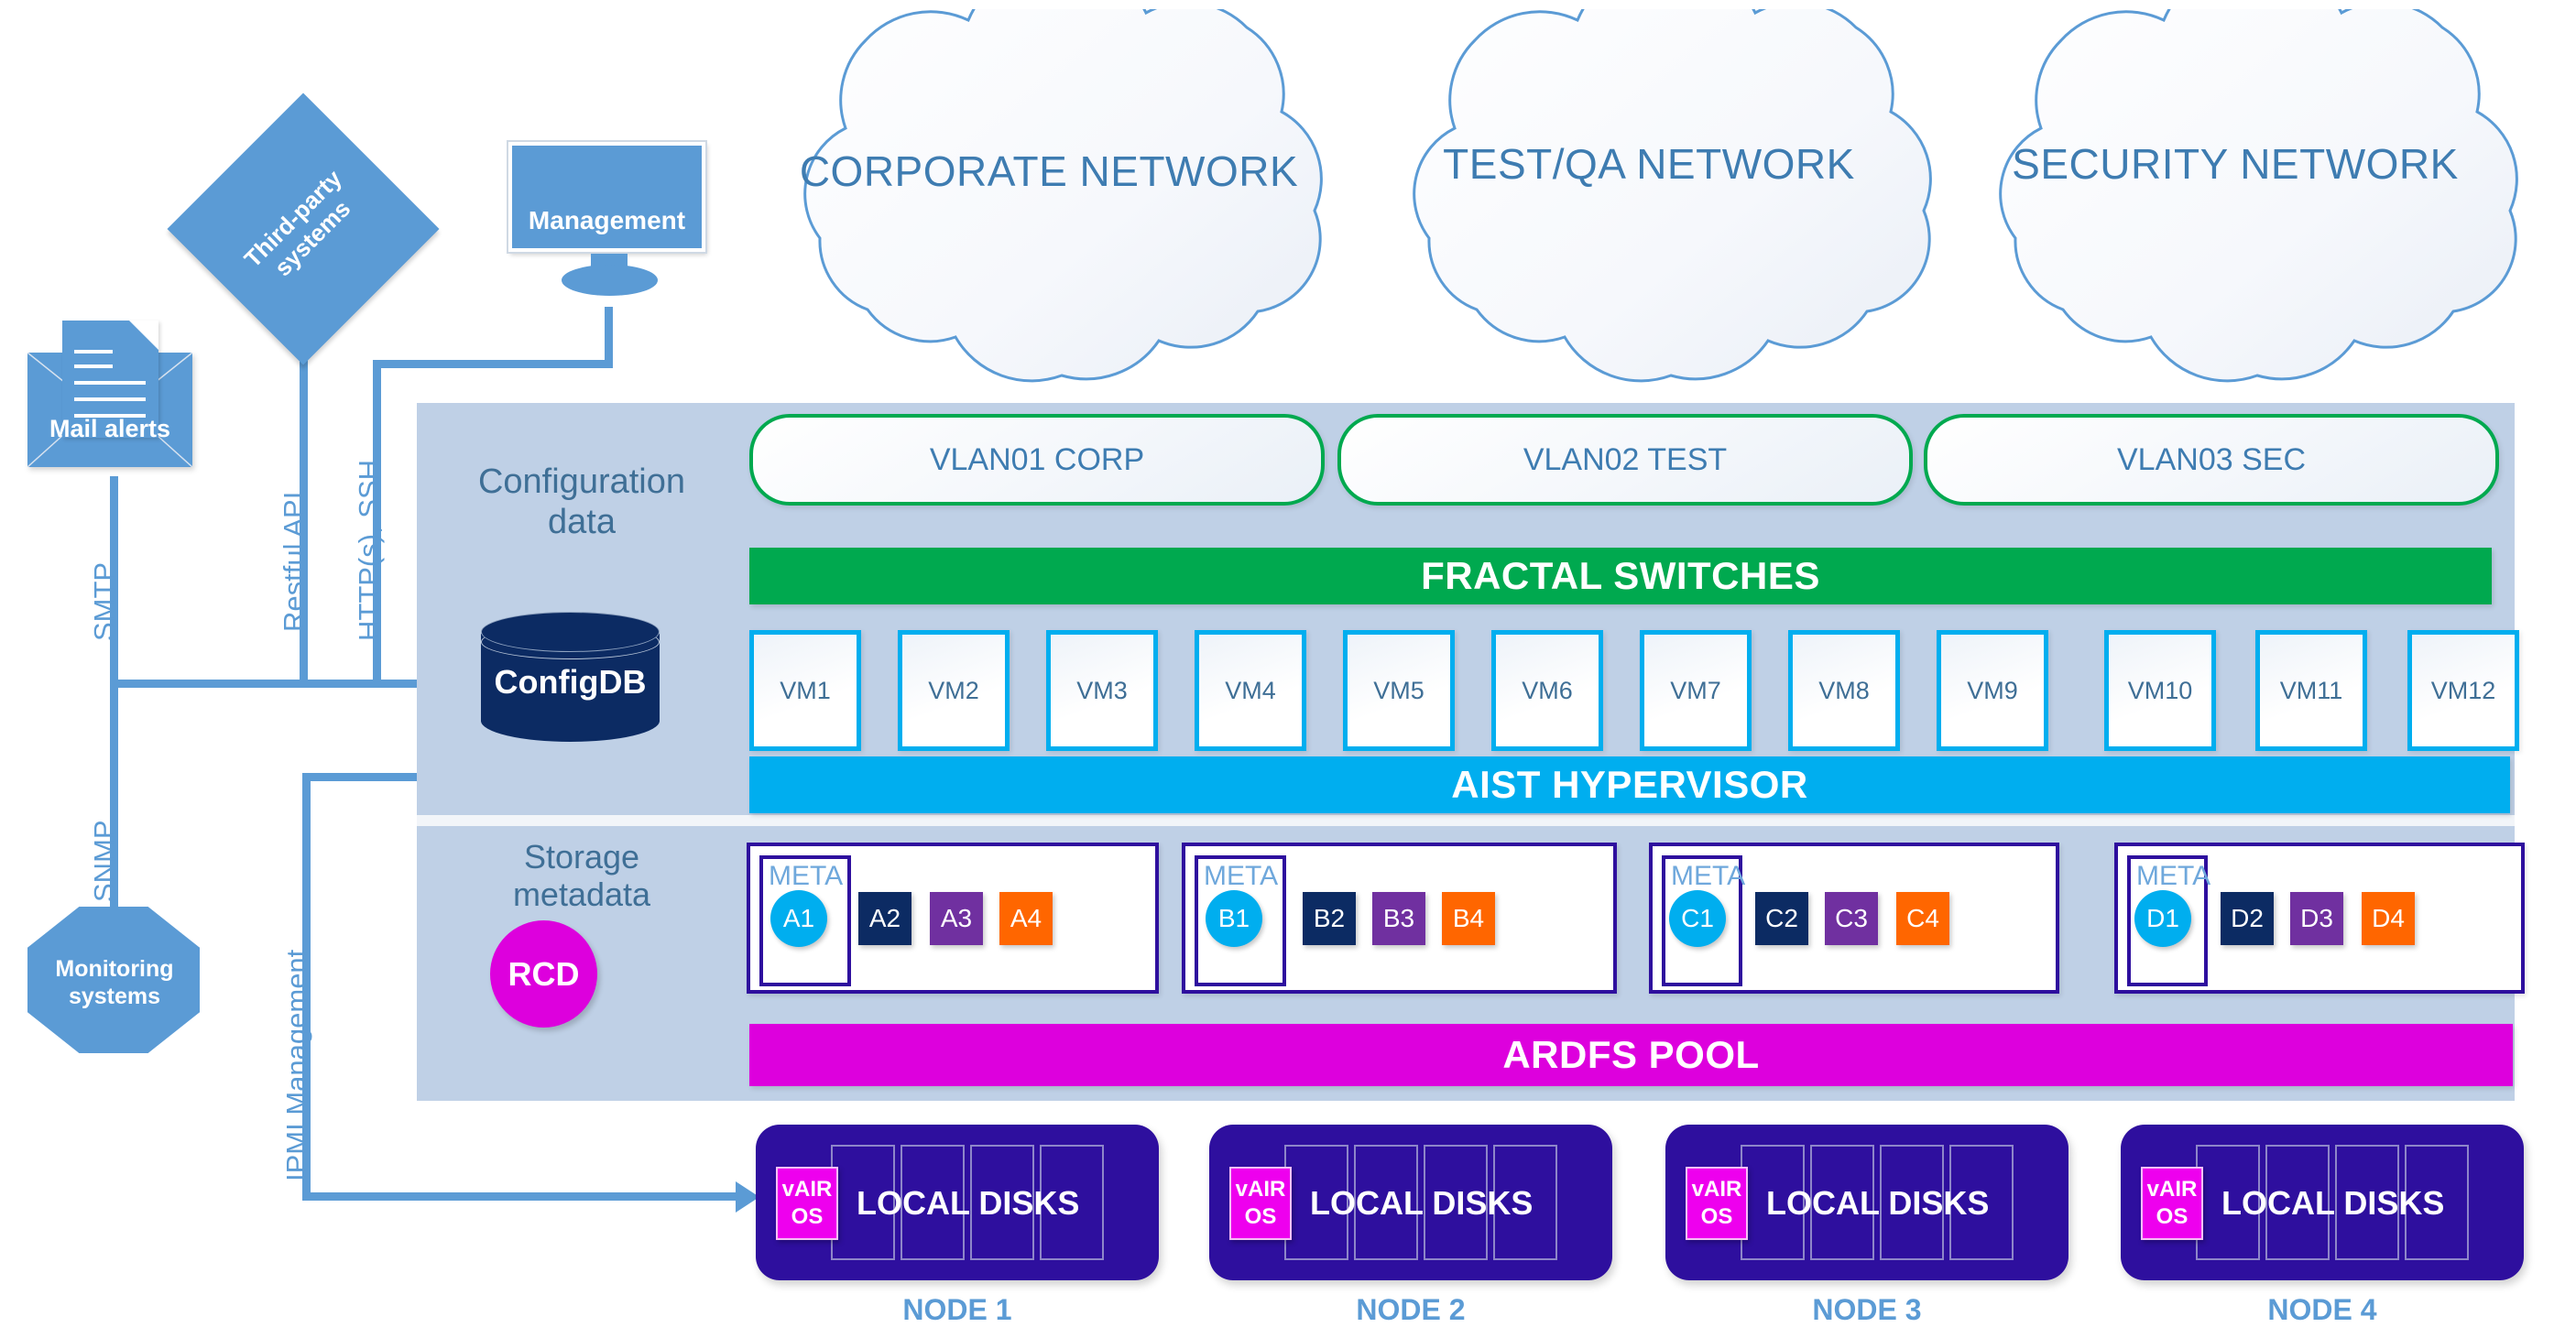 This screenshot has width=2576, height=1338. I want to click on configdb-label: ConfigDB, so click(570, 682).